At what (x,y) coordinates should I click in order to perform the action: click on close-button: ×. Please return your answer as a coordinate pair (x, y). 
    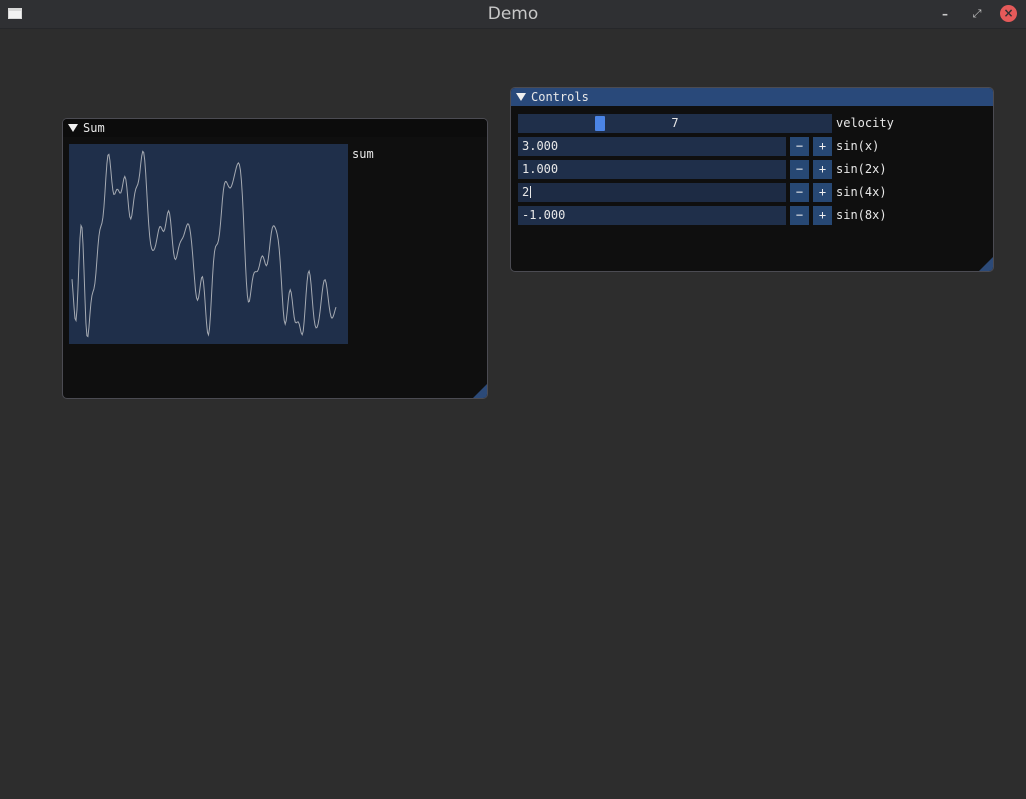
    Looking at the image, I should click on (1008, 13).